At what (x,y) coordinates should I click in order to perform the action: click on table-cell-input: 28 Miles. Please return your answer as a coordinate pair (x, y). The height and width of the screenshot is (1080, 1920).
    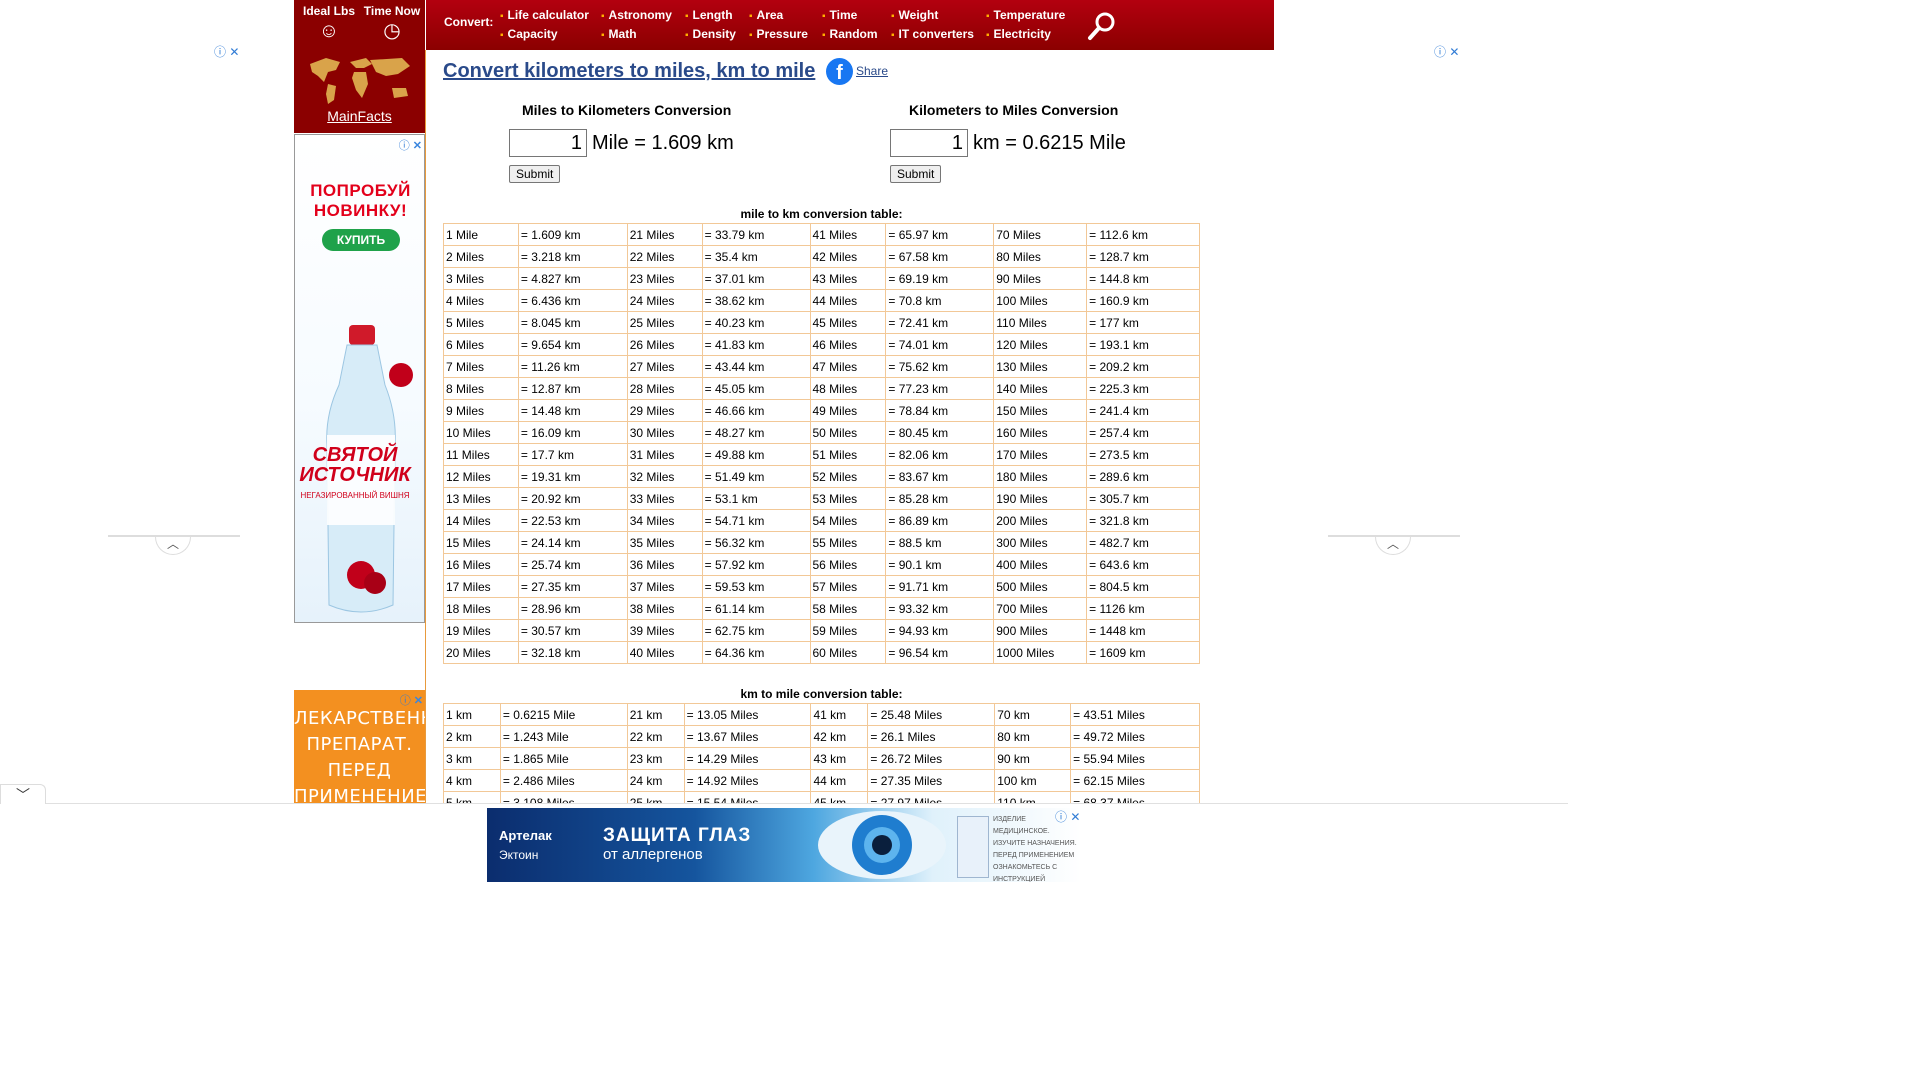
    Looking at the image, I should click on (664, 388).